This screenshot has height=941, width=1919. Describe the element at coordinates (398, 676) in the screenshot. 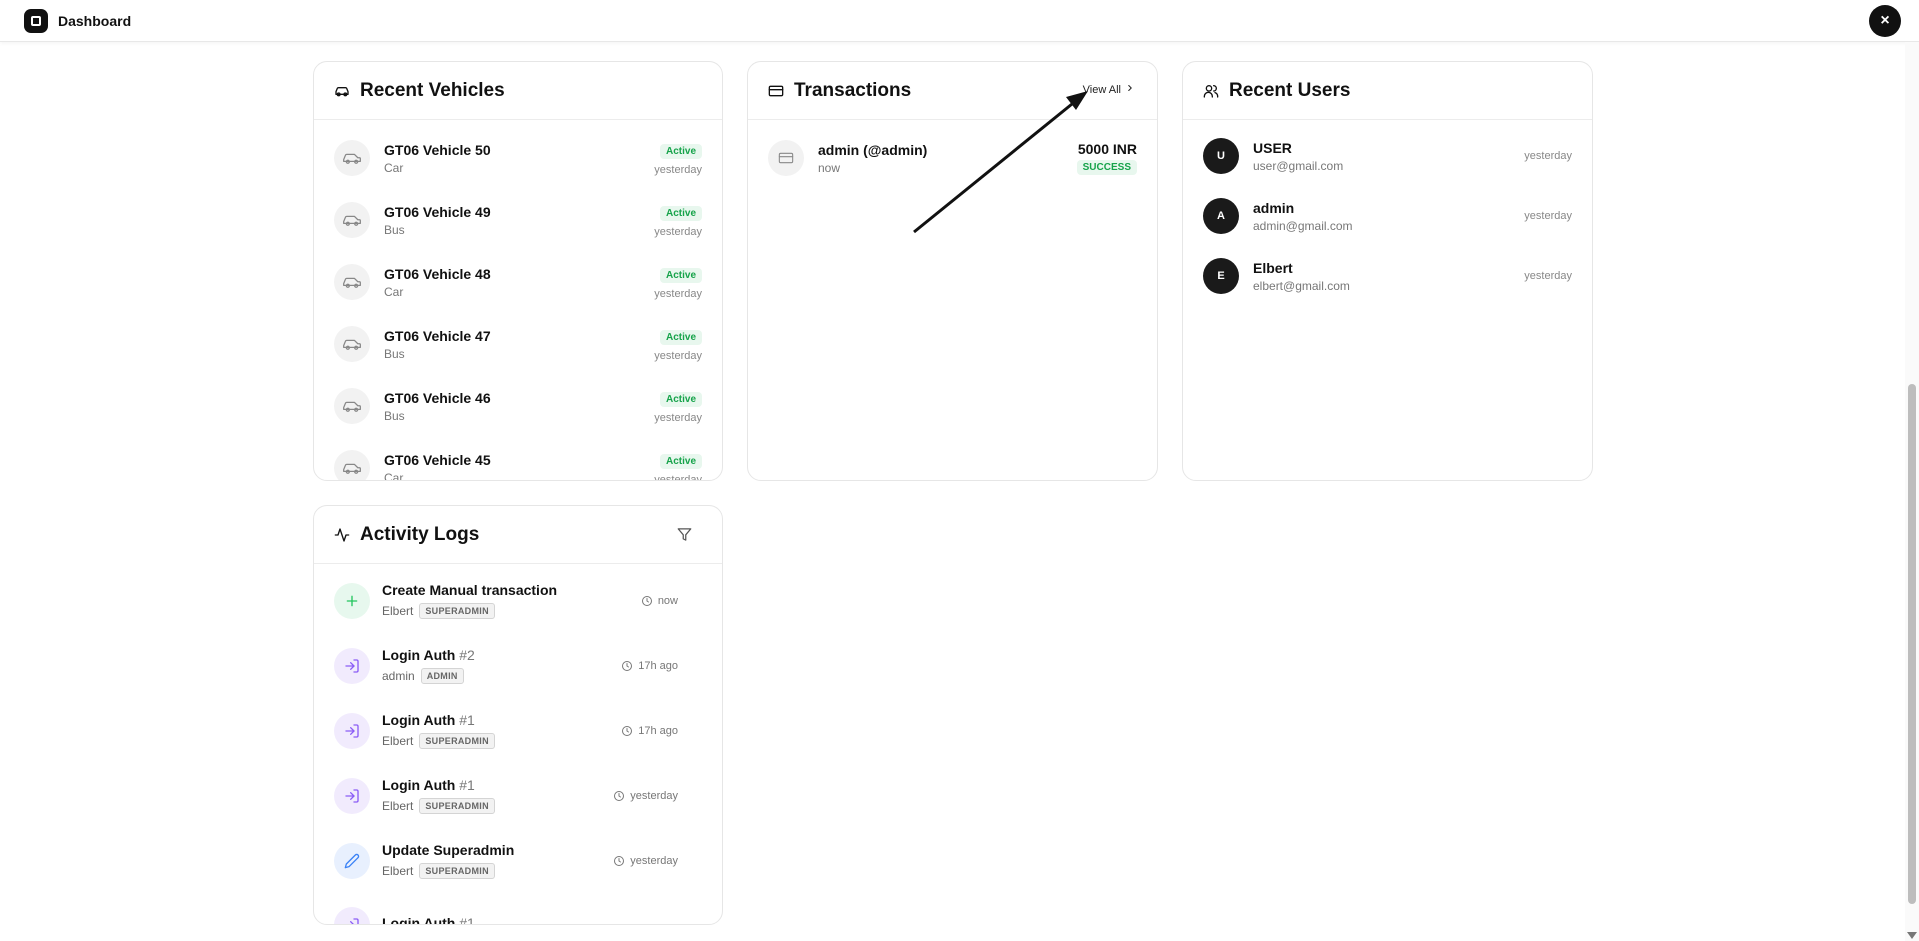

I see `log-user: admin` at that location.